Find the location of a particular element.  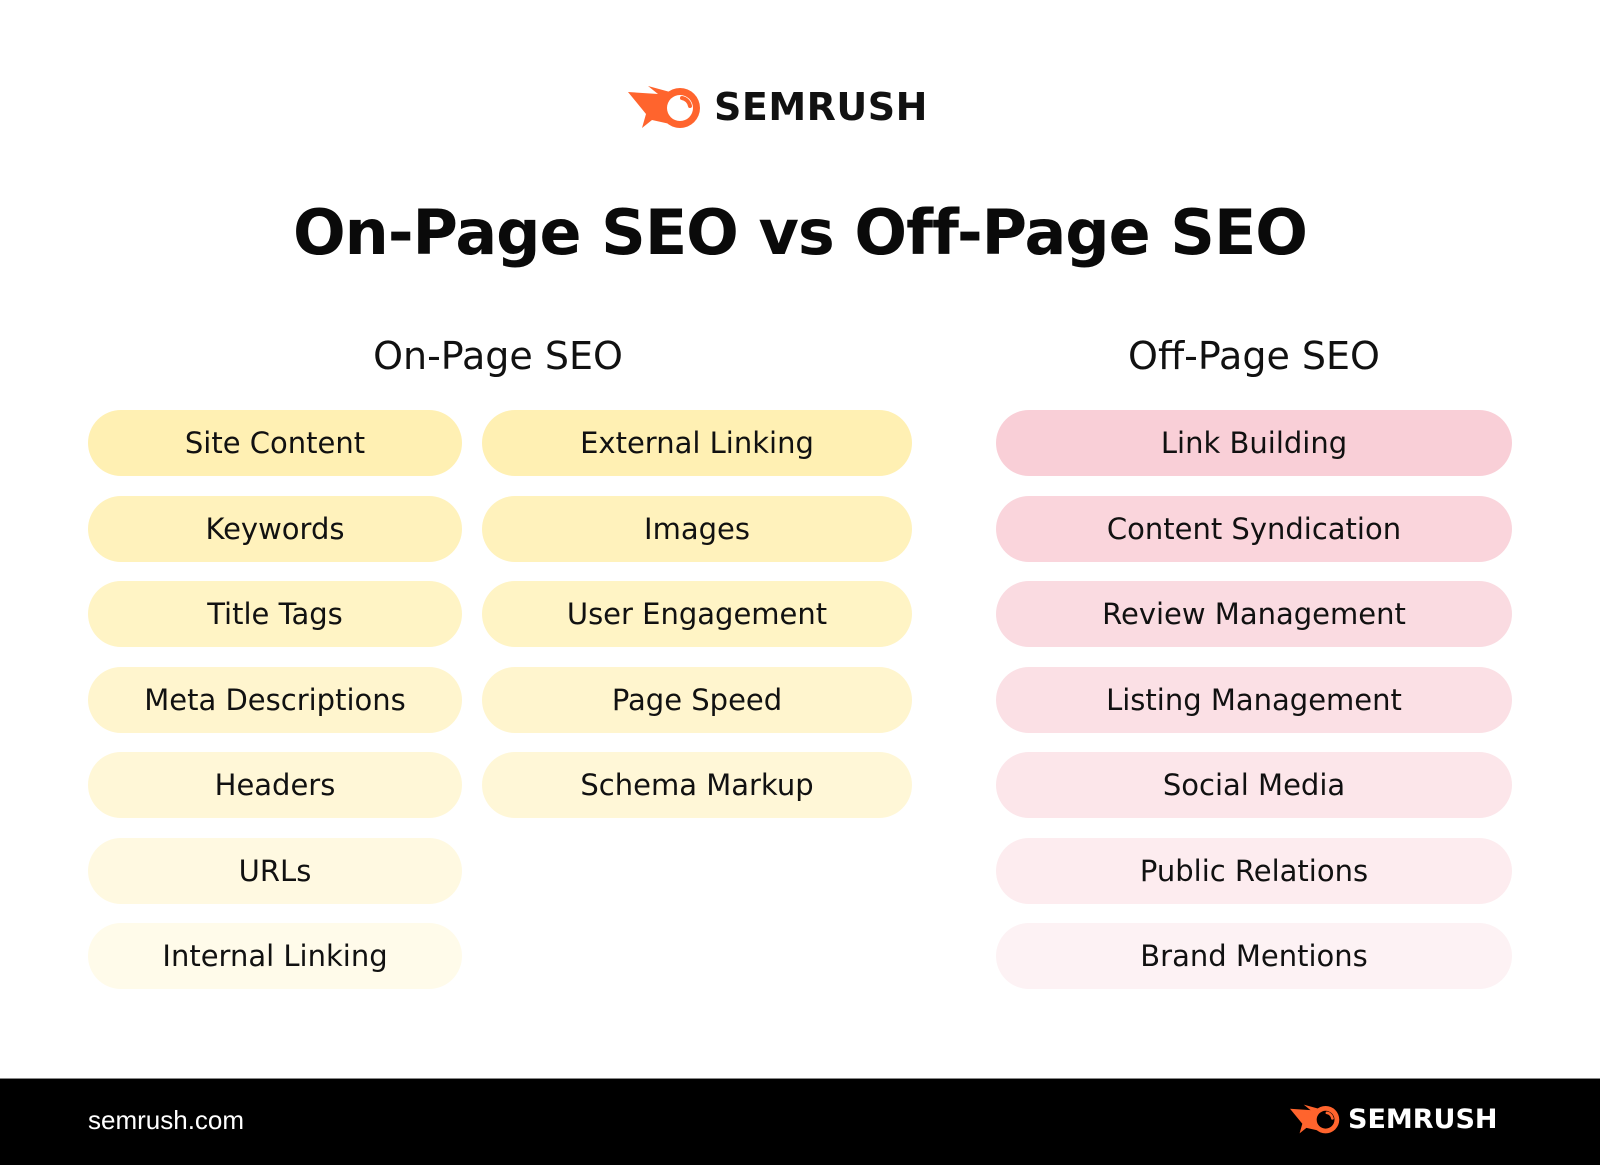

off-page-factor-pill: Listing Management is located at coordinates (1254, 699).